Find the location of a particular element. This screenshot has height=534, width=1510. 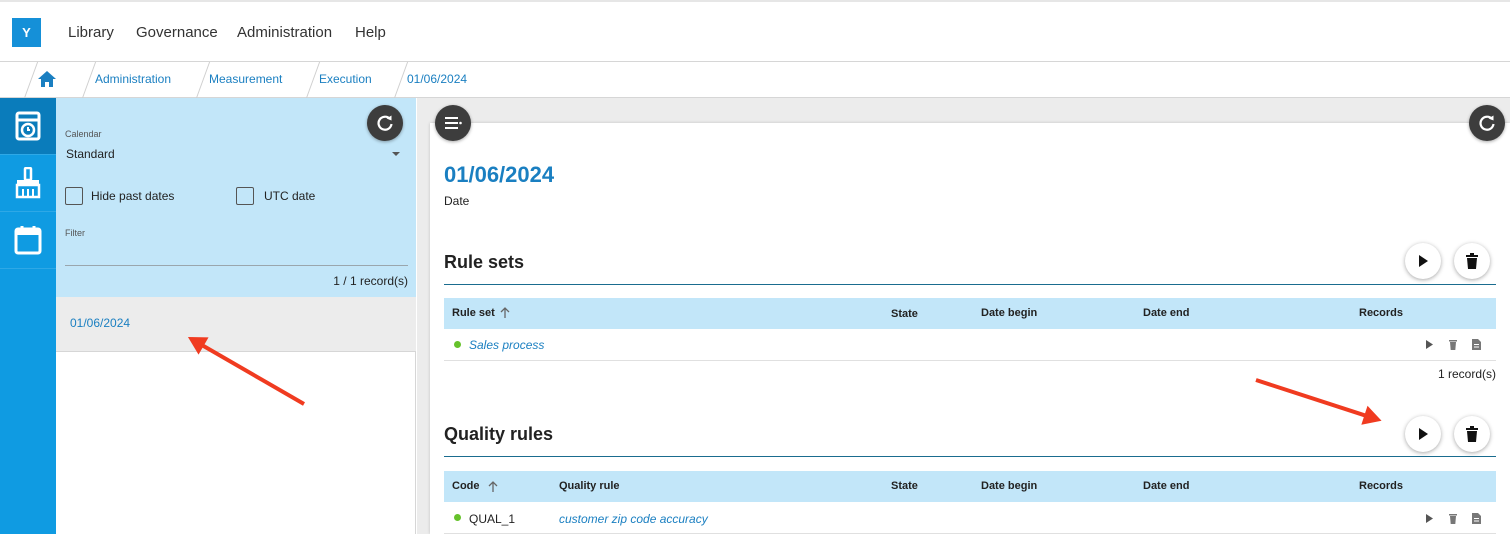

utc-date-checkbox is located at coordinates (245, 196).